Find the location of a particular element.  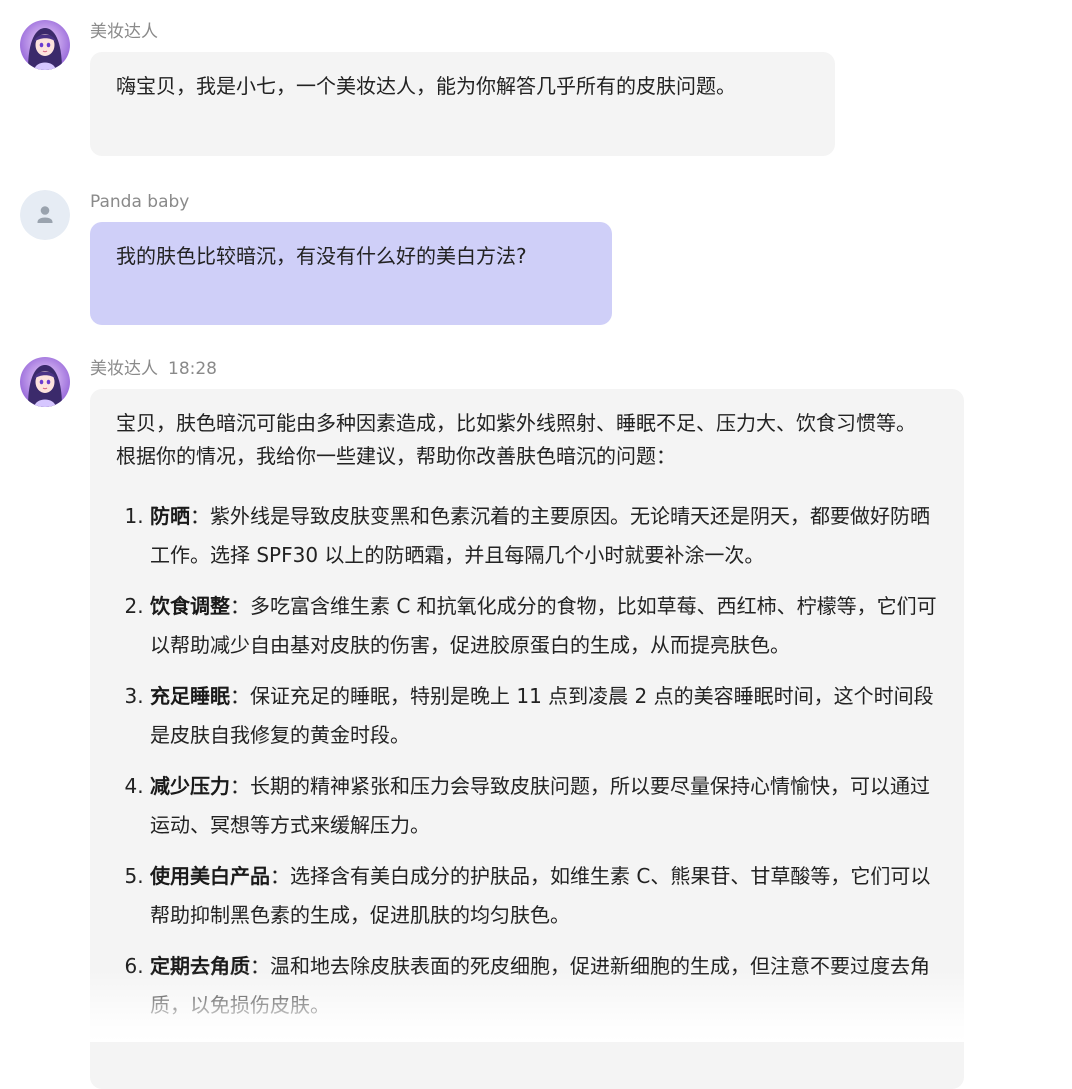

chat-message-bot-greeting: 美妆达人 嗨宝贝，我是小七，一个美妆达人，能为你解答几乎所有的皮肤问题。 is located at coordinates (535, 90).